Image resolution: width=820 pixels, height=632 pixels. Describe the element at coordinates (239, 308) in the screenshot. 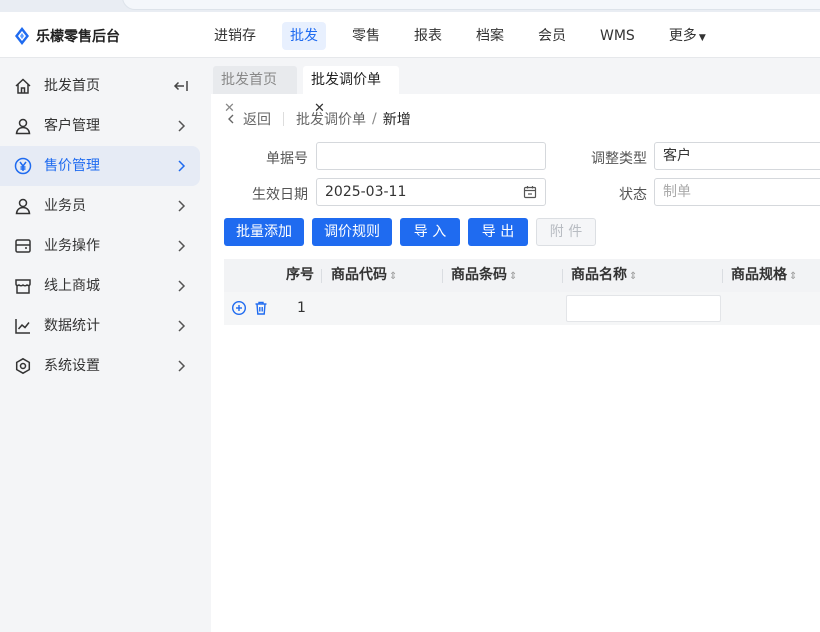

I see `add-row-icon` at that location.